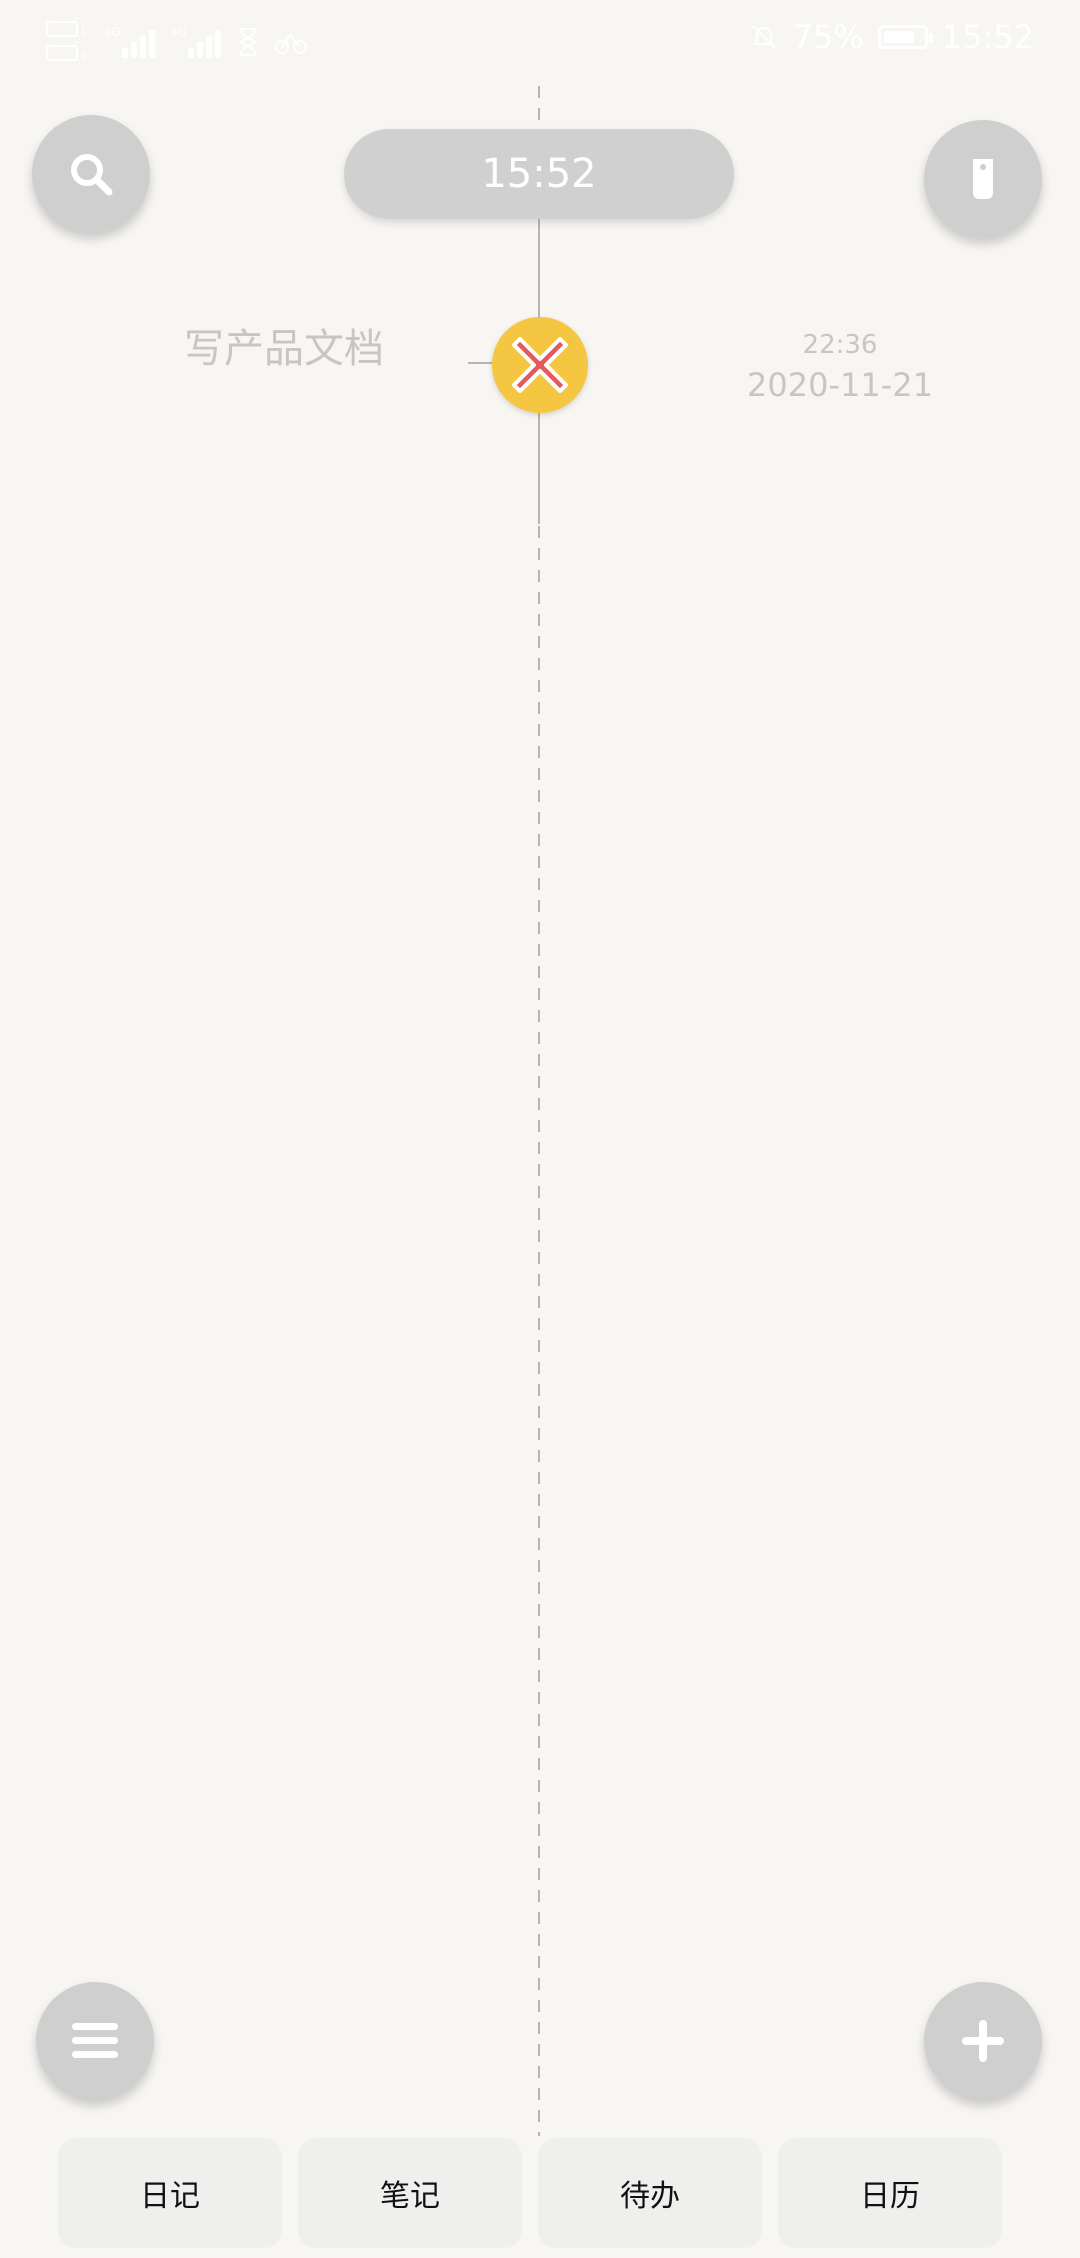 This screenshot has height=2258, width=1080. I want to click on signal-4g-2-icon: 4G, so click(195, 41).